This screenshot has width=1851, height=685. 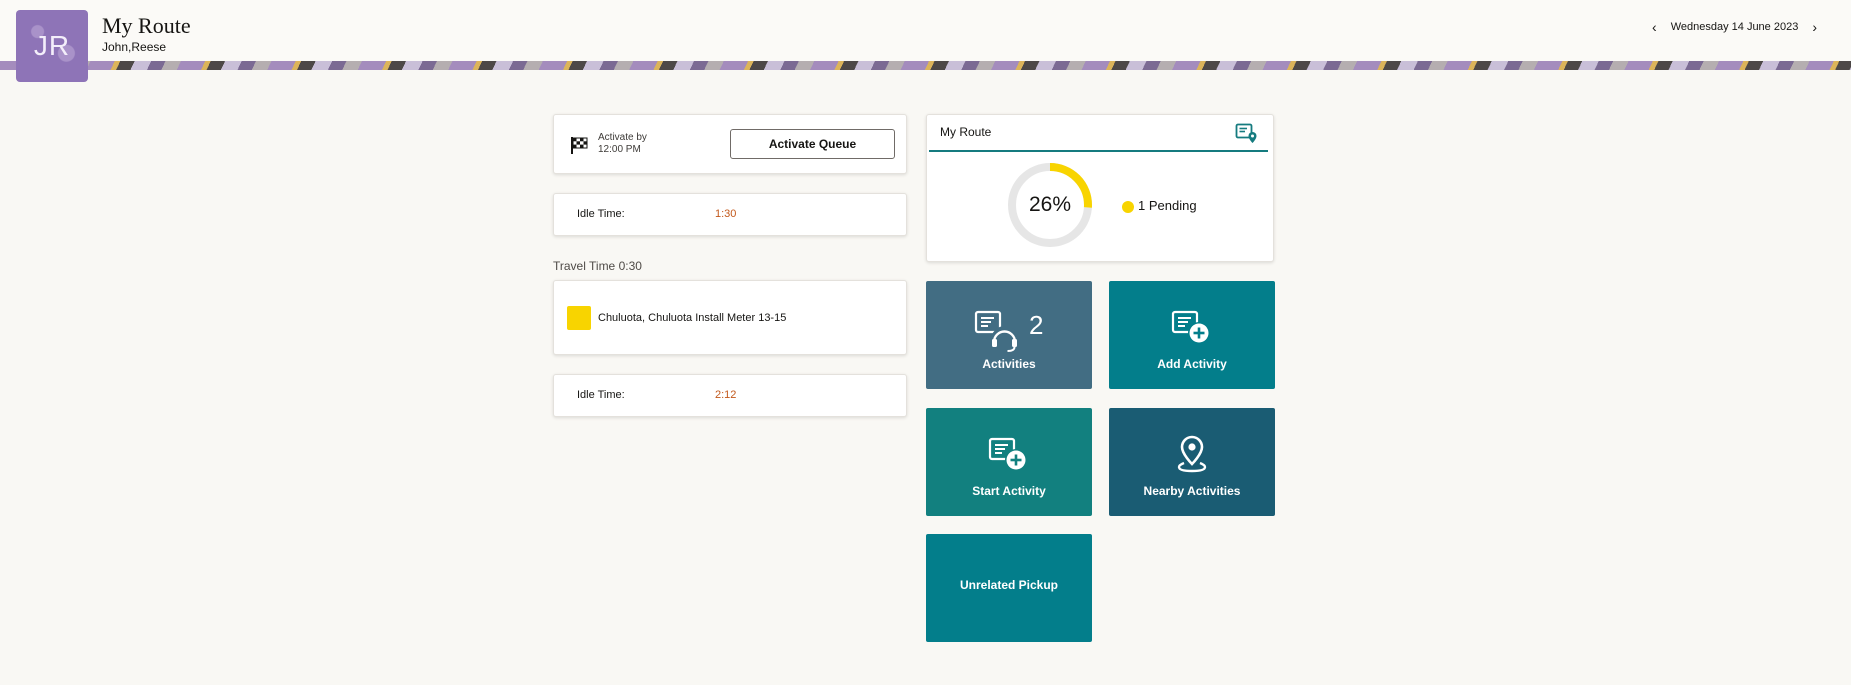 I want to click on travel-time: Travel Time 0:30, so click(x=597, y=266).